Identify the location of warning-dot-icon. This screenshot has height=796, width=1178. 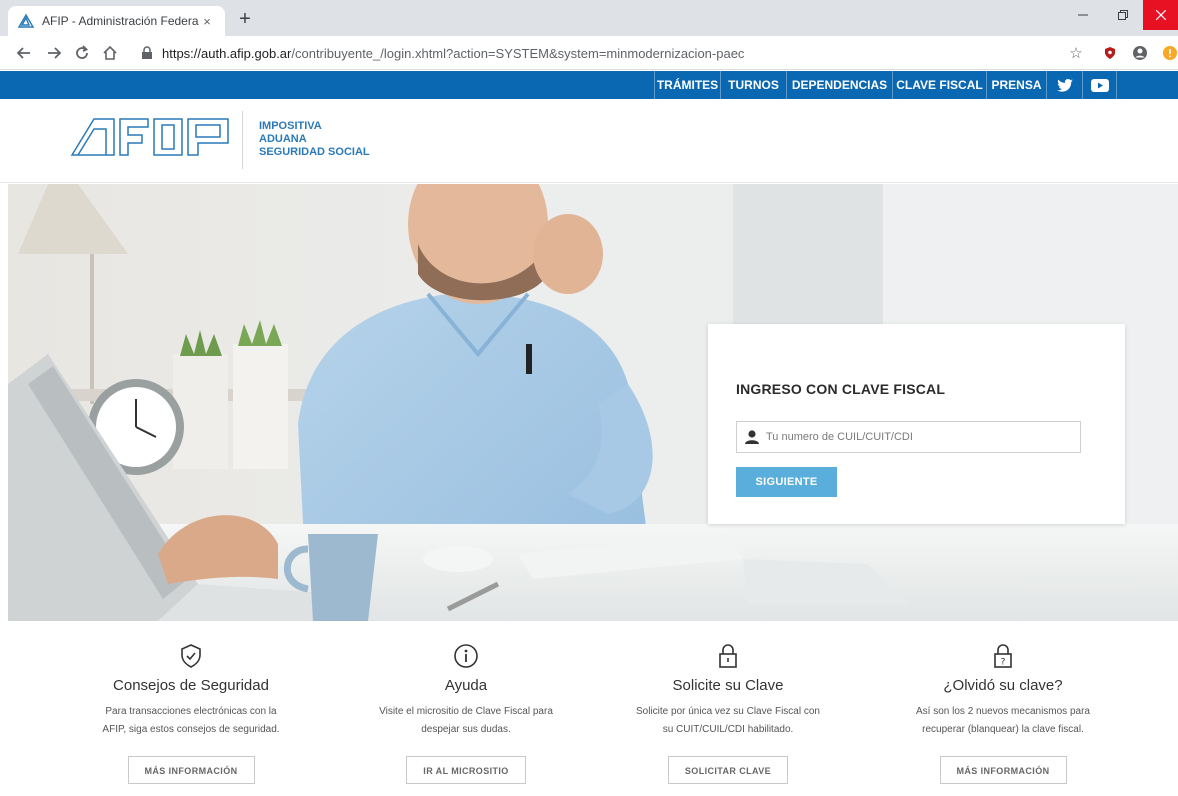
(1170, 53).